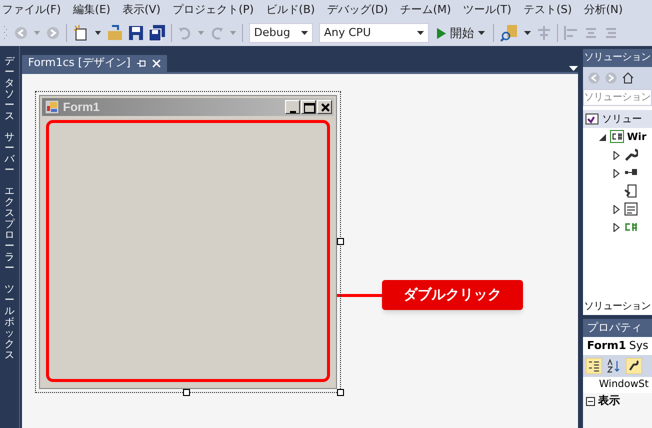 Image resolution: width=652 pixels, height=428 pixels. Describe the element at coordinates (547, 10) in the screenshot. I see `menu-item: テスト(S)` at that location.